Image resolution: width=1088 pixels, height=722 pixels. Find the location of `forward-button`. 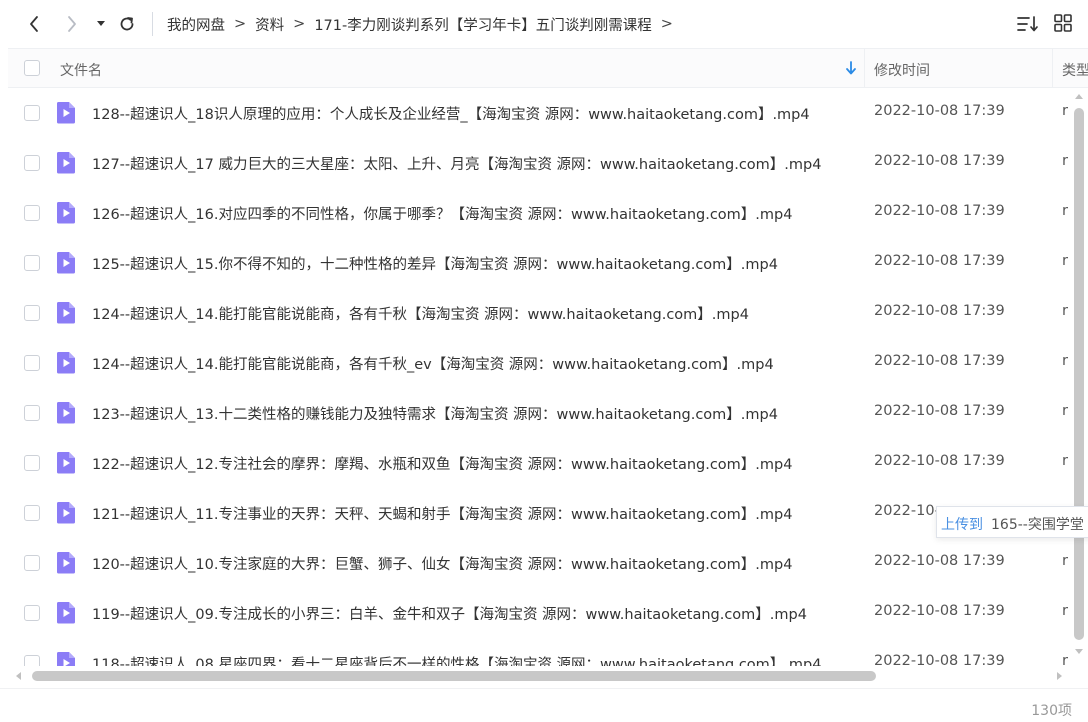

forward-button is located at coordinates (72, 24).